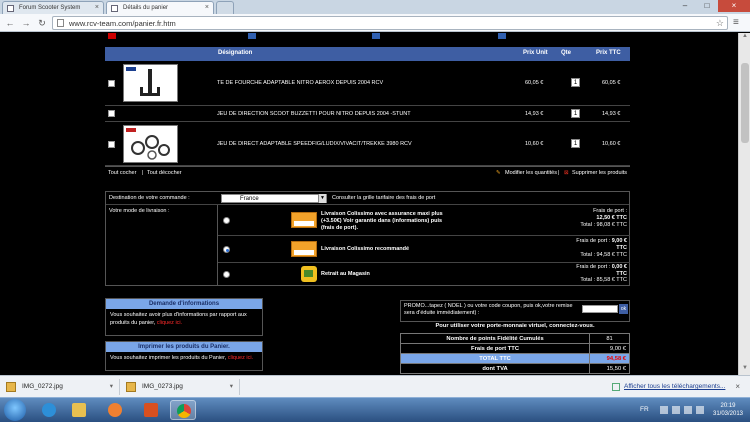  I want to click on check-all-link: Tout cocher, so click(122, 173).